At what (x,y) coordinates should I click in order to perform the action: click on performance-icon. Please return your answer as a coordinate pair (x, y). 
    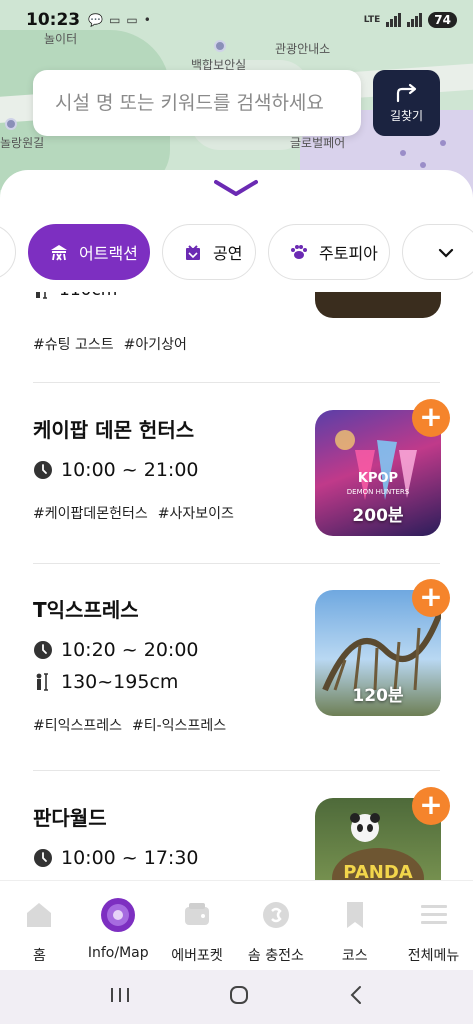
    Looking at the image, I should click on (193, 252).